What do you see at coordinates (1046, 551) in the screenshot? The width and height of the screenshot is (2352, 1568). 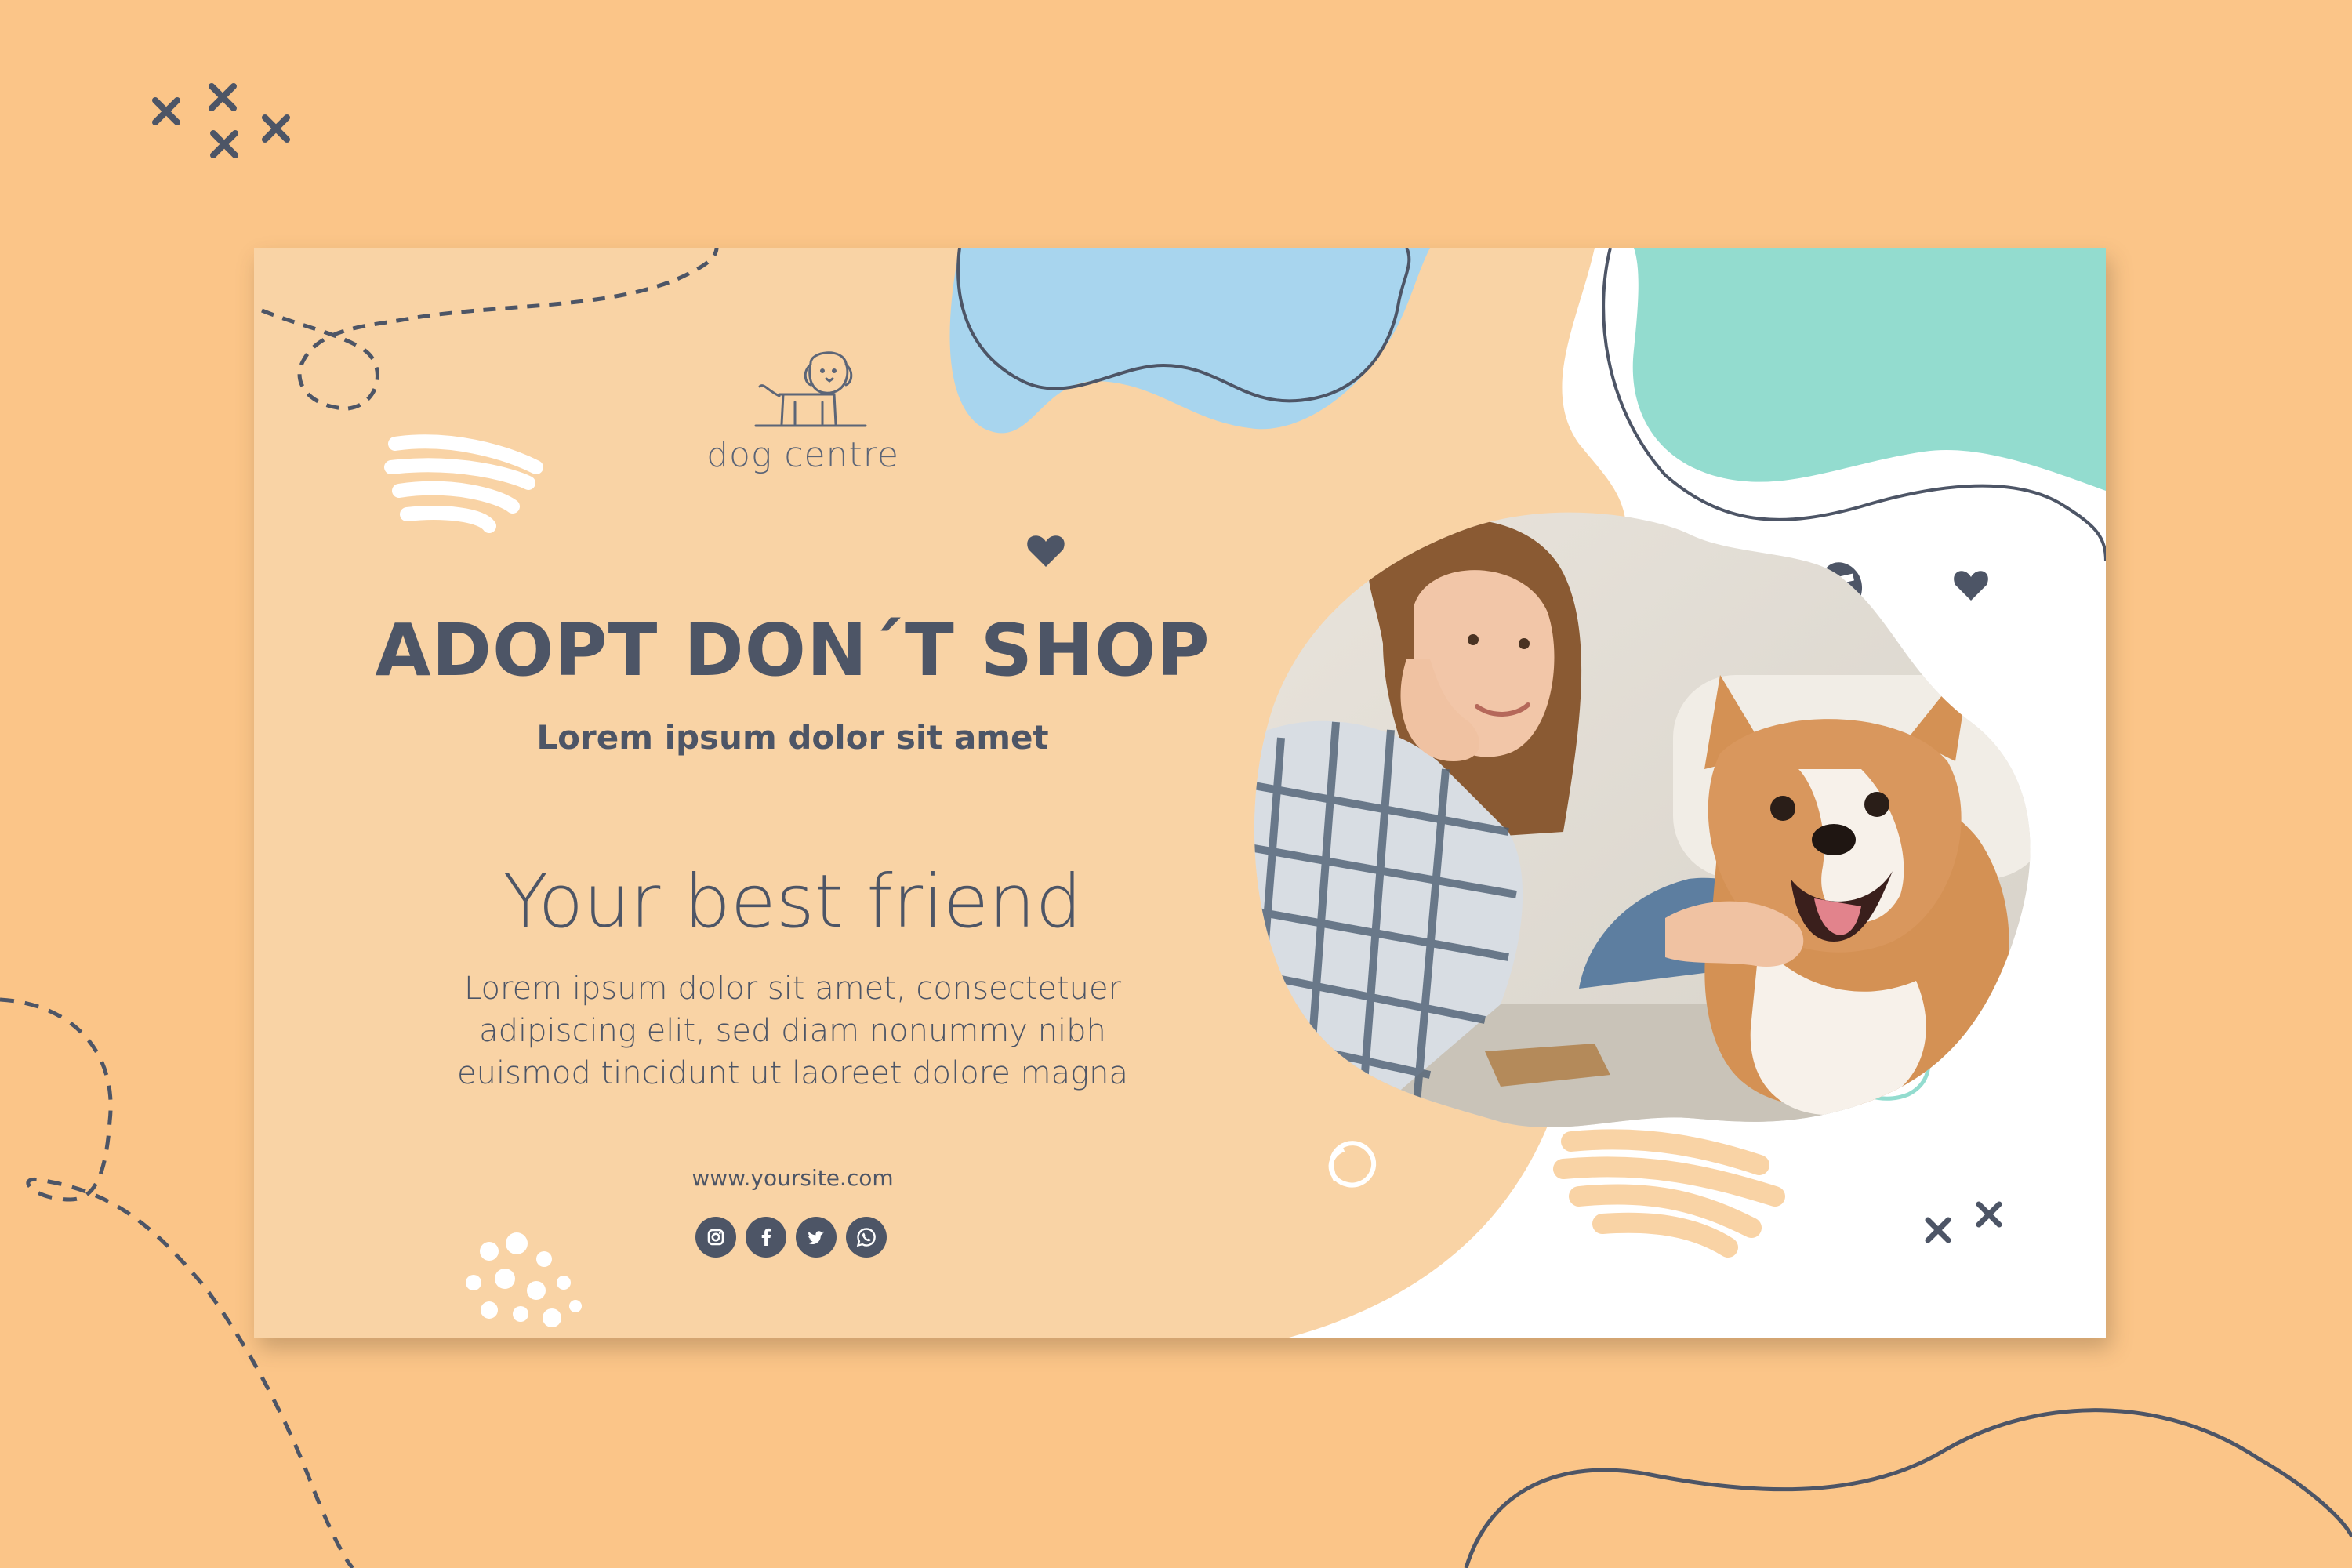 I see `small-heart-icon` at bounding box center [1046, 551].